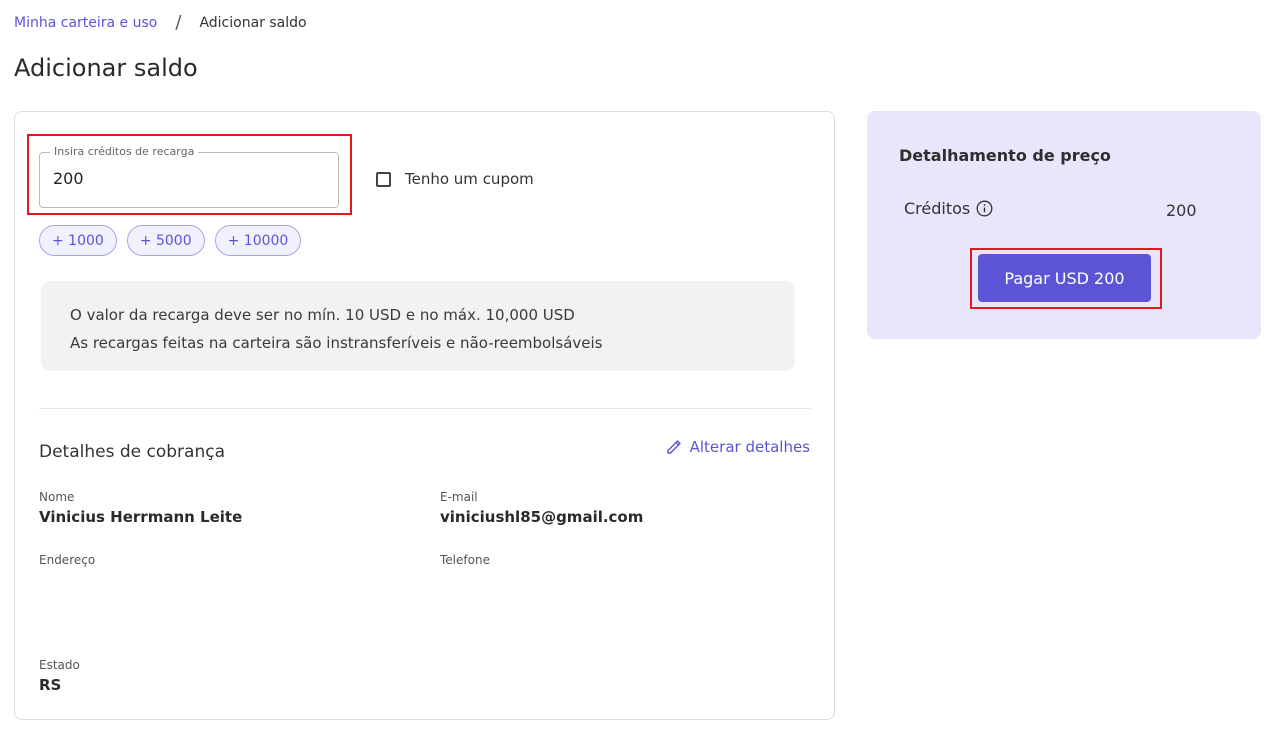 The image size is (1283, 739). I want to click on page-title: Adicionar saldo, so click(106, 68).